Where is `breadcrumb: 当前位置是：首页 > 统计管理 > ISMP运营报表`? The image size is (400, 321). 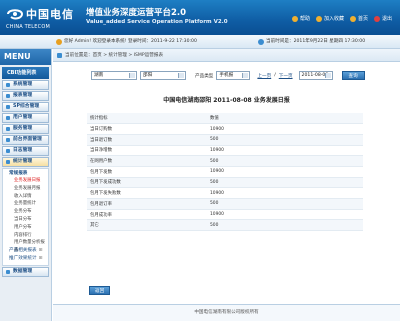 breadcrumb: 当前位置是：首页 > 统计管理 > ISMP运营报表 is located at coordinates (226, 55).